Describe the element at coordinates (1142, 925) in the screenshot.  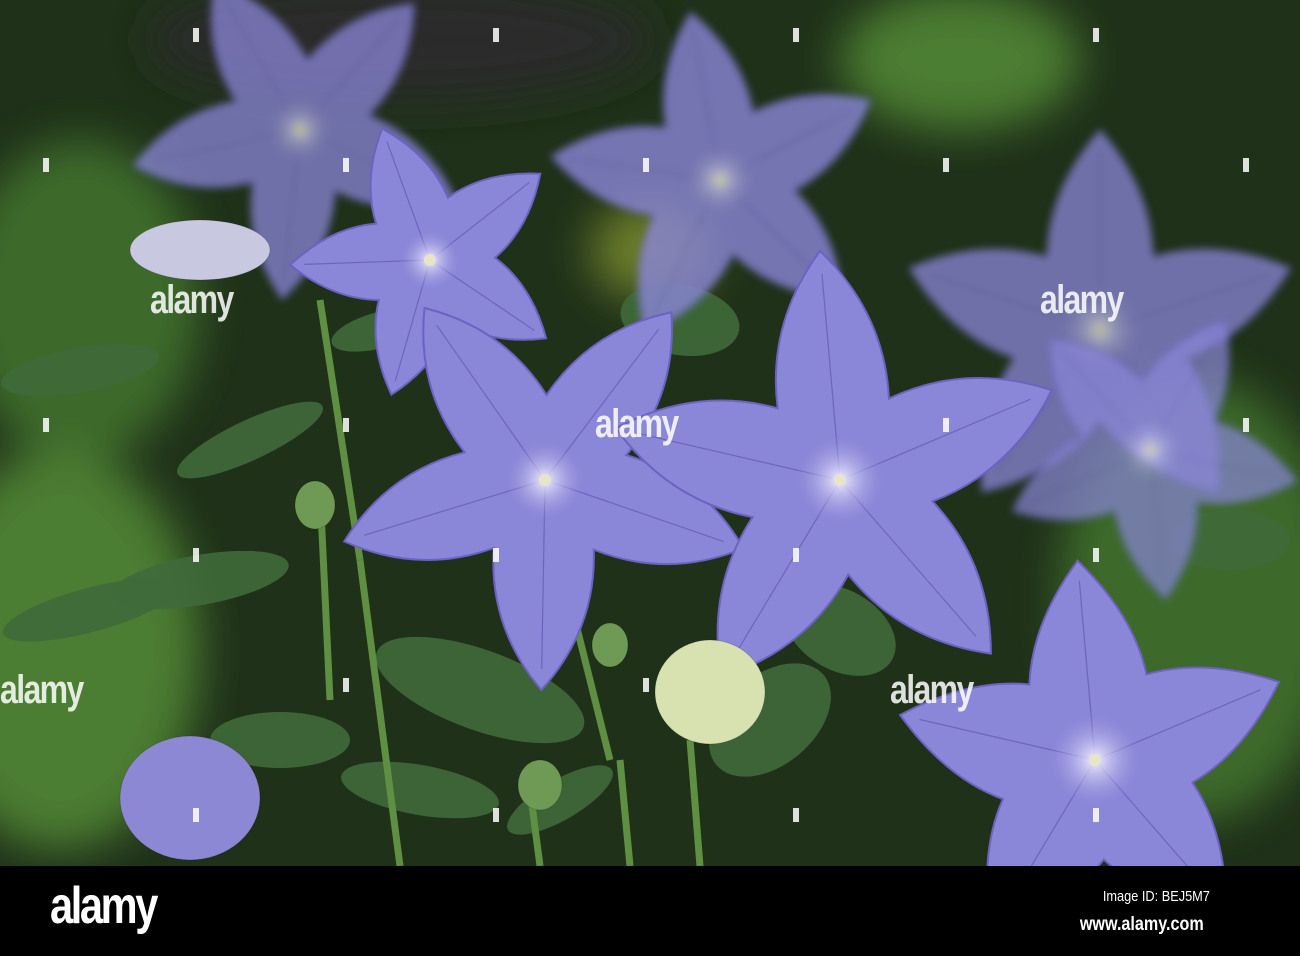
I see `website-link: www.alamy.com` at that location.